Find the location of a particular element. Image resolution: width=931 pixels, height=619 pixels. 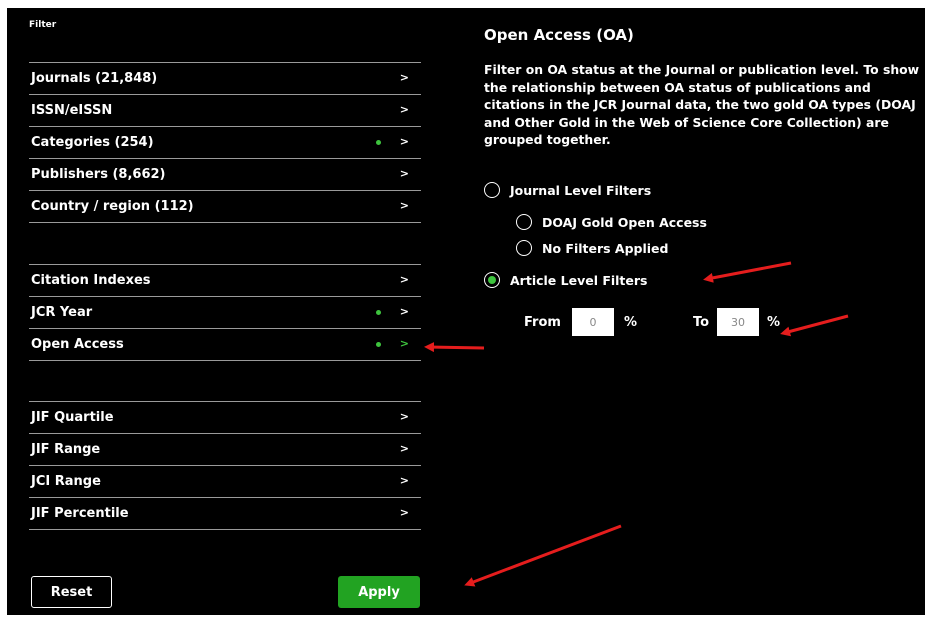

sidebar-item-jif-range: JIF Range > is located at coordinates (225, 449).